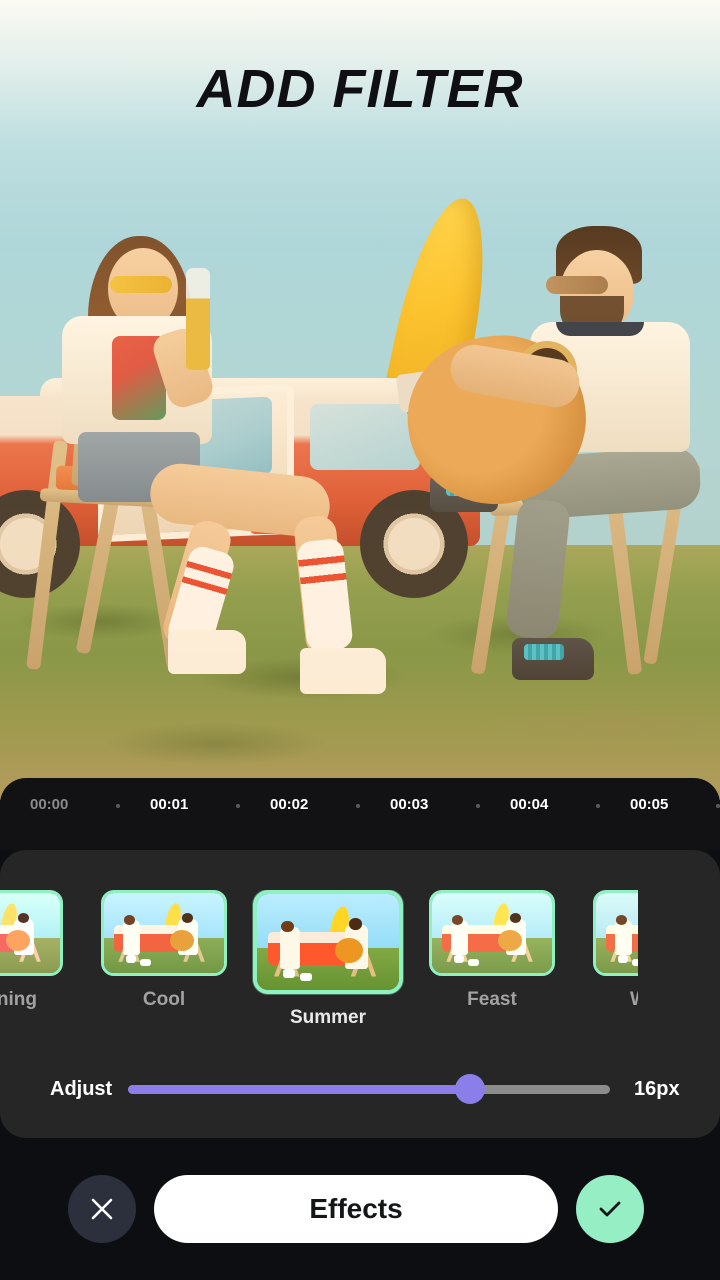  I want to click on check-icon, so click(610, 1209).